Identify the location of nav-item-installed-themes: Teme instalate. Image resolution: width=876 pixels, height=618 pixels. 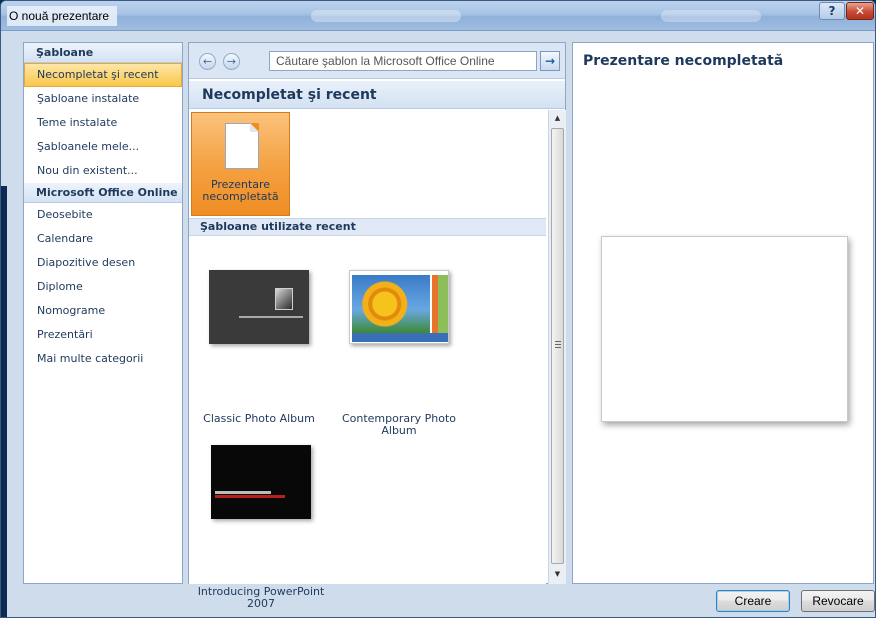
(103, 123).